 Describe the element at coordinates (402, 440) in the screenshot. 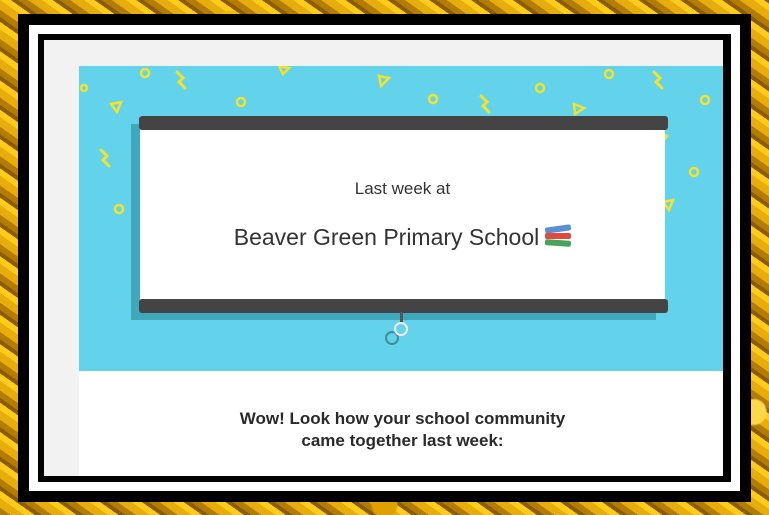

I see `headline-line-2: came together last week:` at that location.